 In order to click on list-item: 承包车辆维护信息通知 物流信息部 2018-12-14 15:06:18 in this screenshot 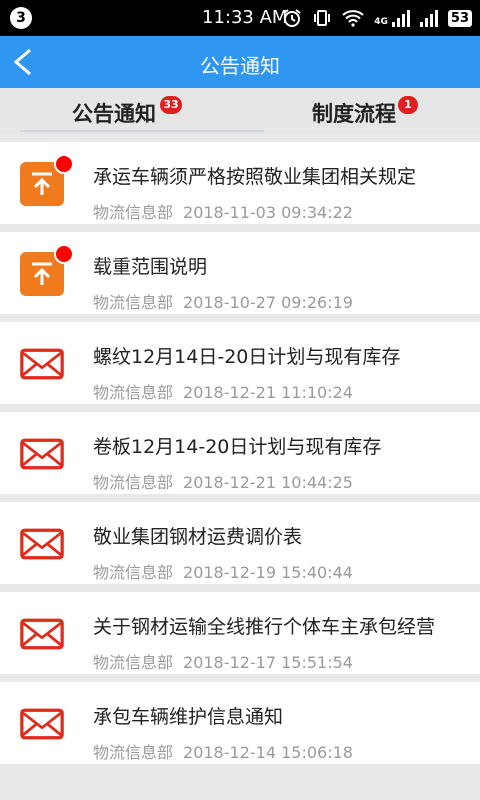, I will do `click(240, 723)`.